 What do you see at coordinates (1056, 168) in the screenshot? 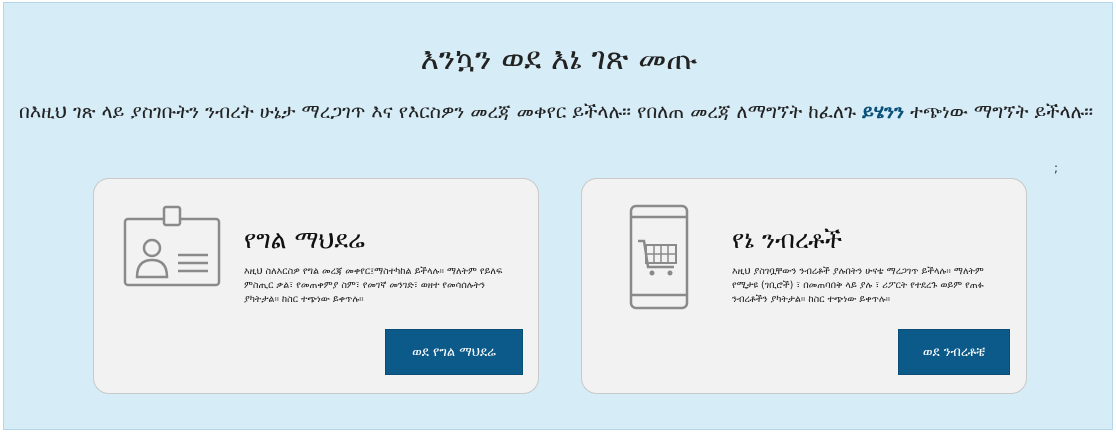
I see `stray-mark: ;` at bounding box center [1056, 168].